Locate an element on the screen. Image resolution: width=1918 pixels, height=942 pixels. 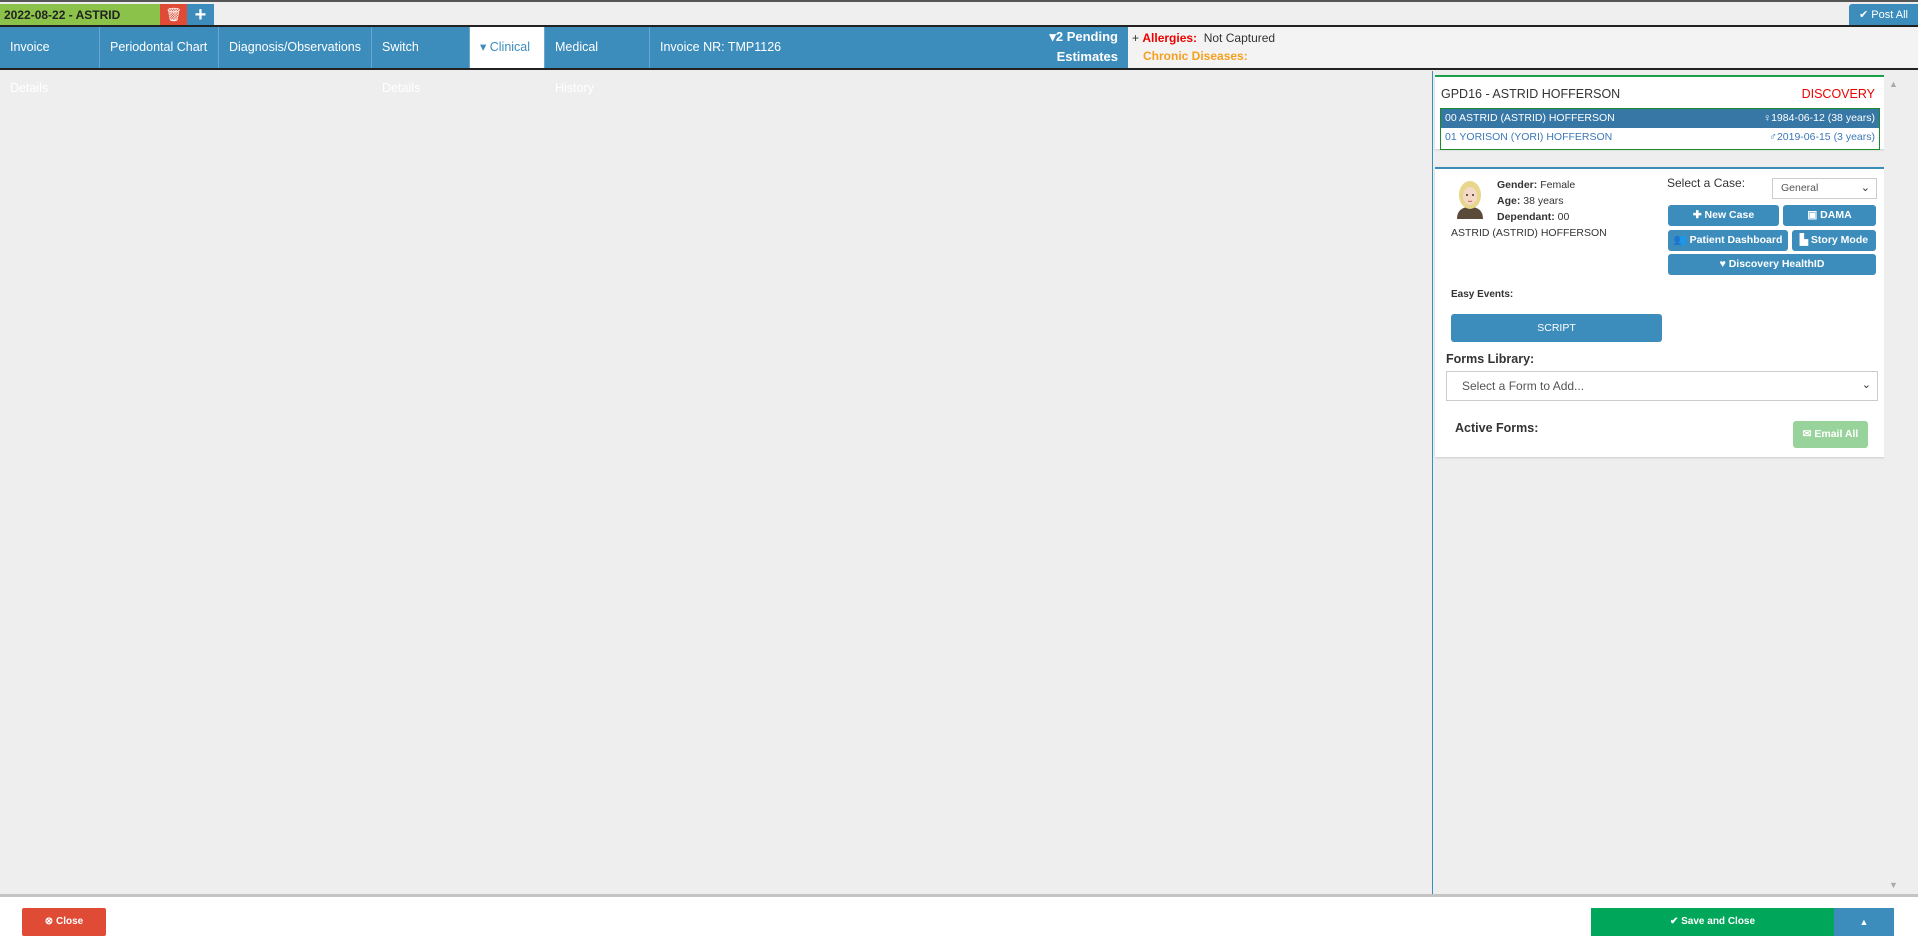
age-value: 38 years is located at coordinates (1543, 201).